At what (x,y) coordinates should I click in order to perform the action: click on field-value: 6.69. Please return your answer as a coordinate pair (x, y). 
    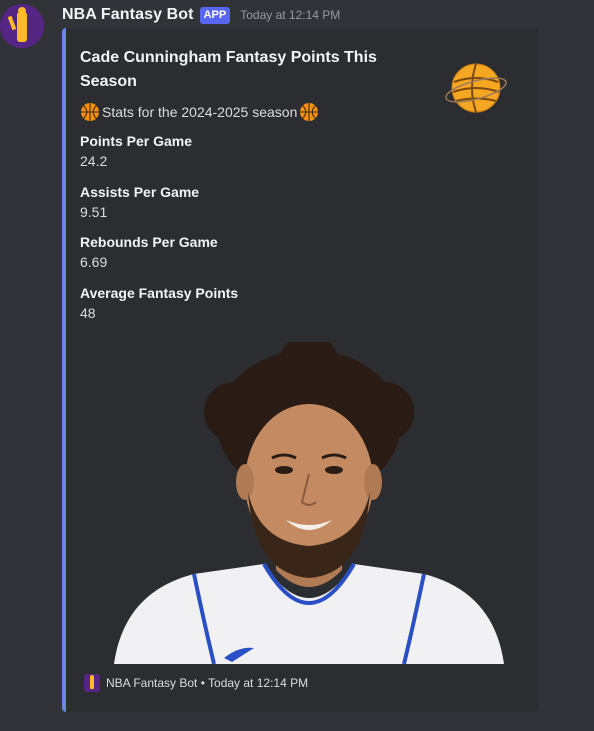
    Looking at the image, I should click on (94, 262).